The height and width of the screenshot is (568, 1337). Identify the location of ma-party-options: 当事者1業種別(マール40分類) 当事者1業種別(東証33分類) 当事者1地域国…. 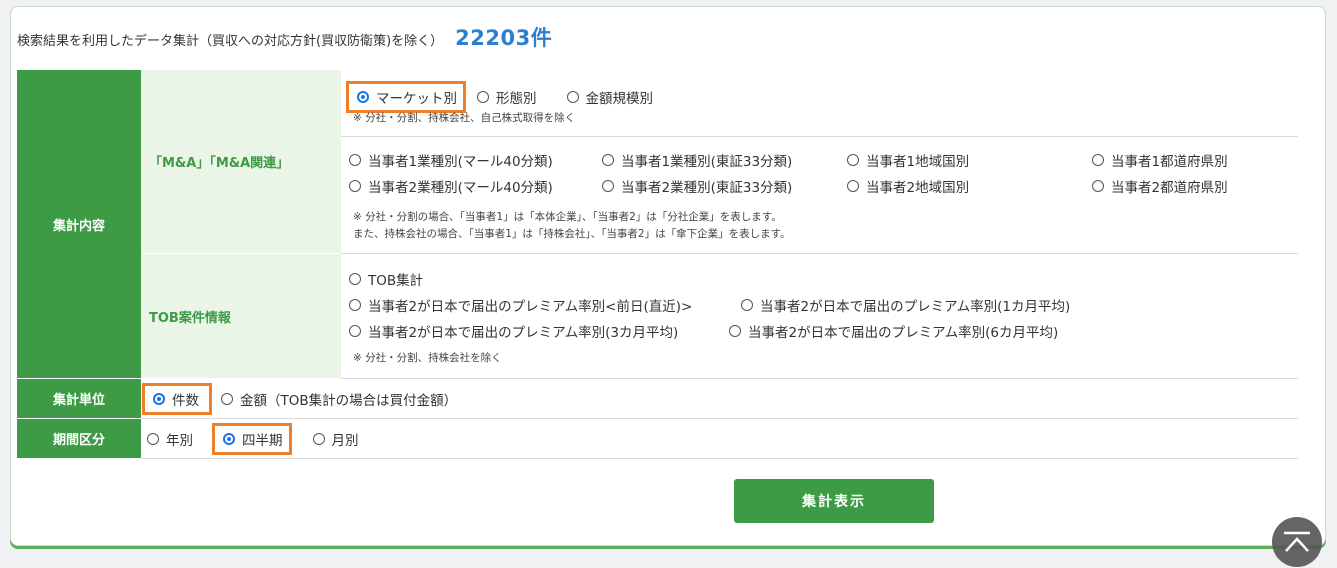
(819, 195).